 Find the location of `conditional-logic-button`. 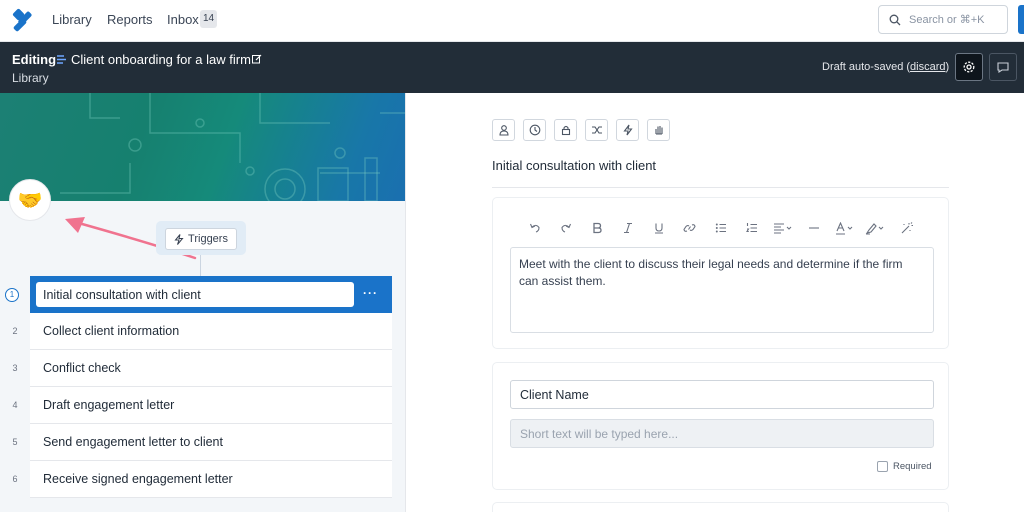

conditional-logic-button is located at coordinates (596, 130).